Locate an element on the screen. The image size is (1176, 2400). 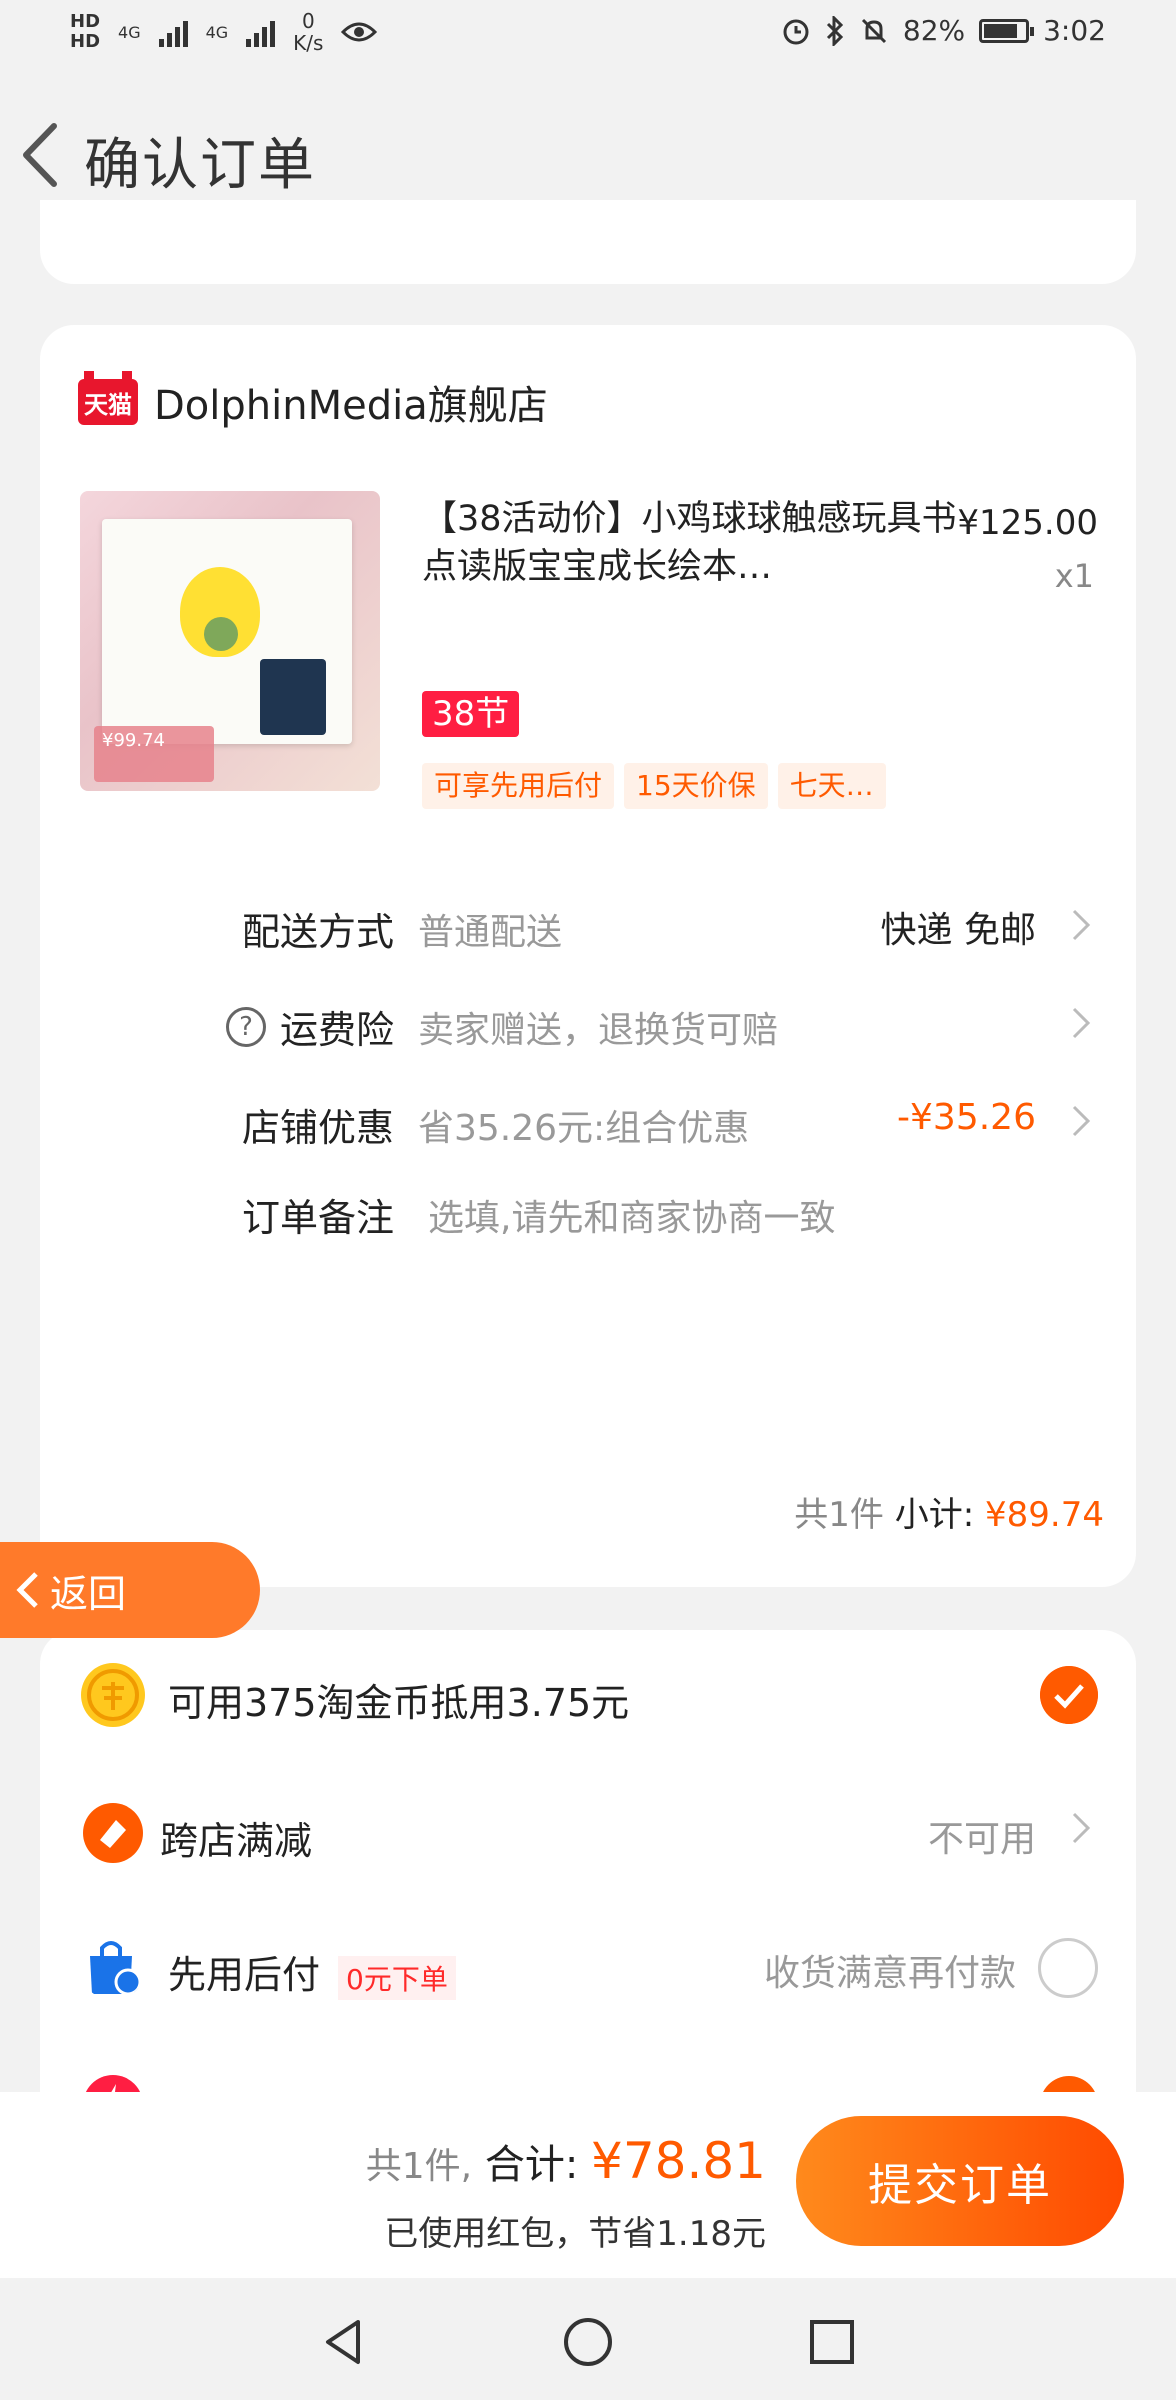
zero-order-badge: 0元下单 is located at coordinates (397, 1977).